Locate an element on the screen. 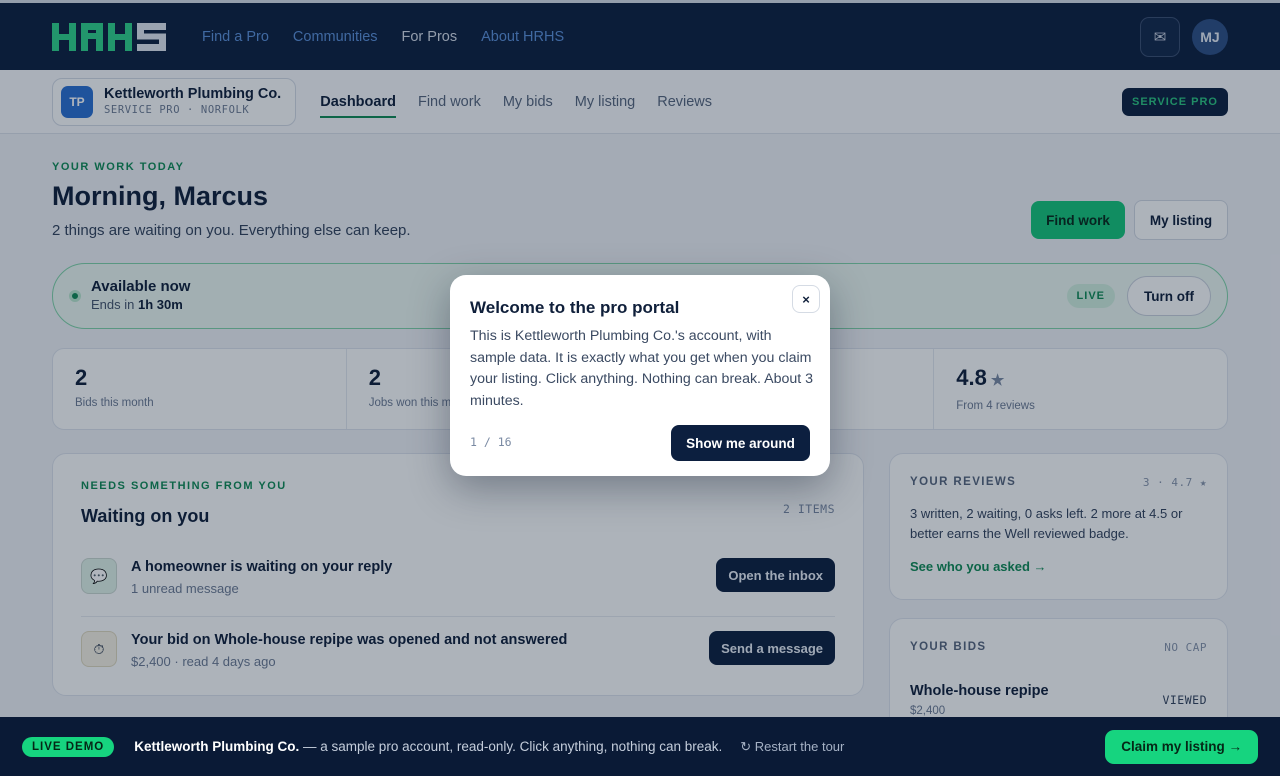  show-me-around-button: Show me around is located at coordinates (740, 443).